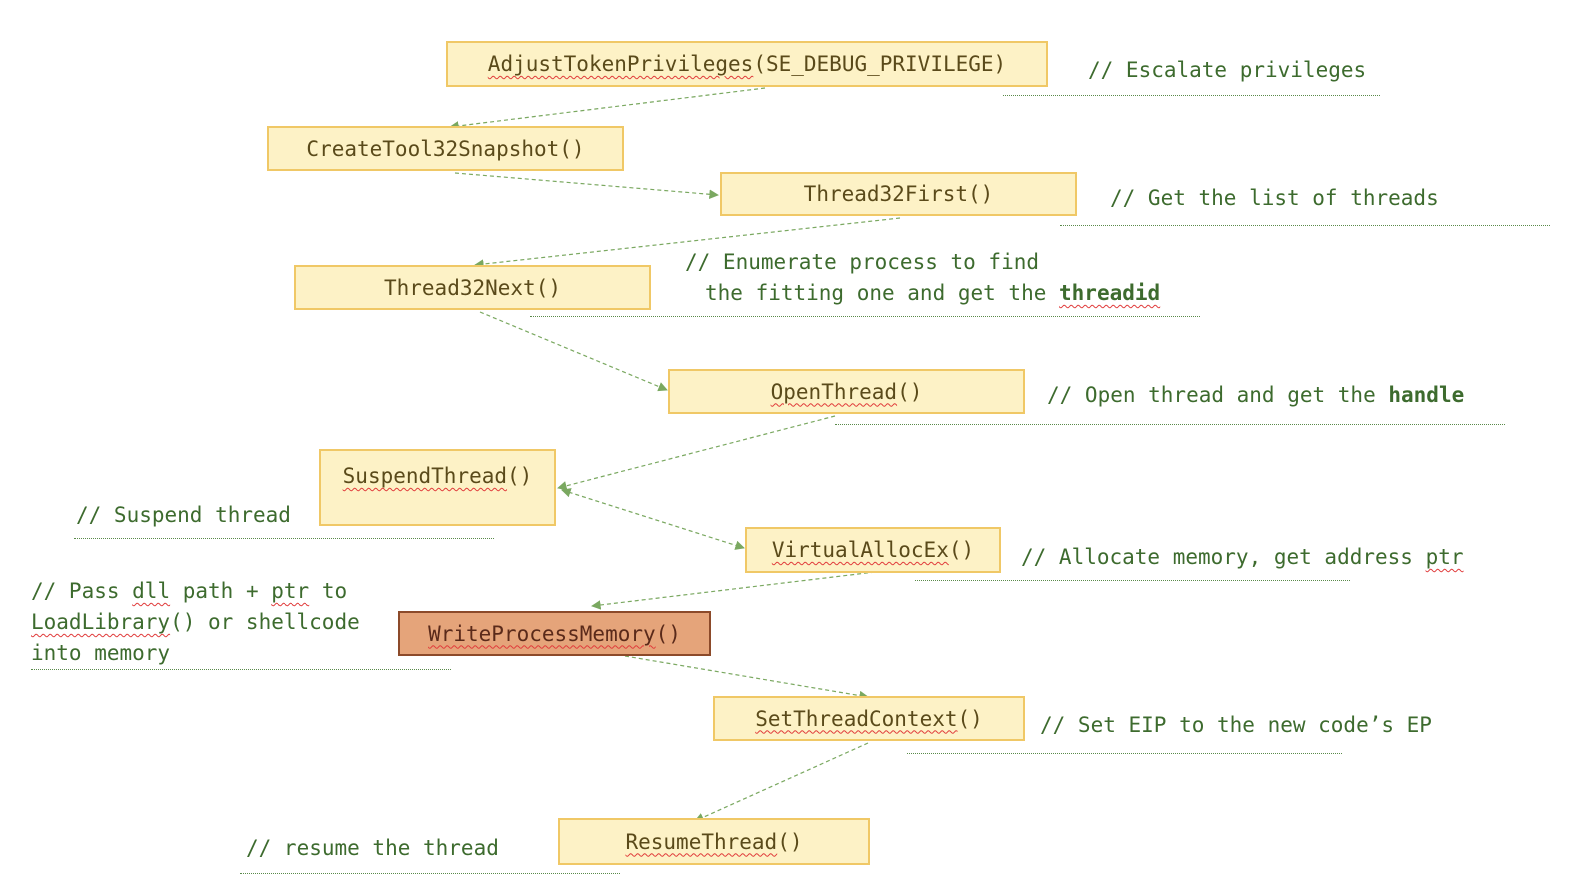 Image resolution: width=1582 pixels, height=892 pixels. What do you see at coordinates (542, 633) in the screenshot?
I see `node-wpm-name: WriteProcessMemory` at bounding box center [542, 633].